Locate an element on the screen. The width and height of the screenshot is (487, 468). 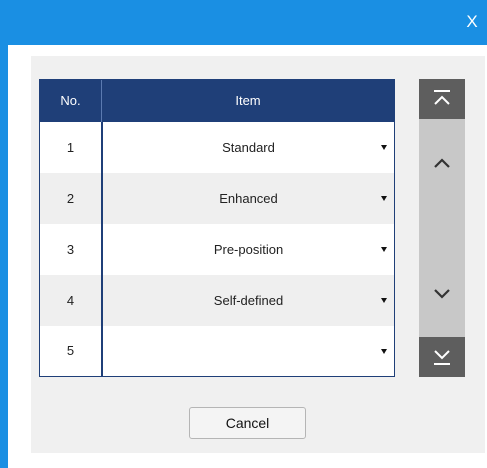
row-number: 5 is located at coordinates (70, 350).